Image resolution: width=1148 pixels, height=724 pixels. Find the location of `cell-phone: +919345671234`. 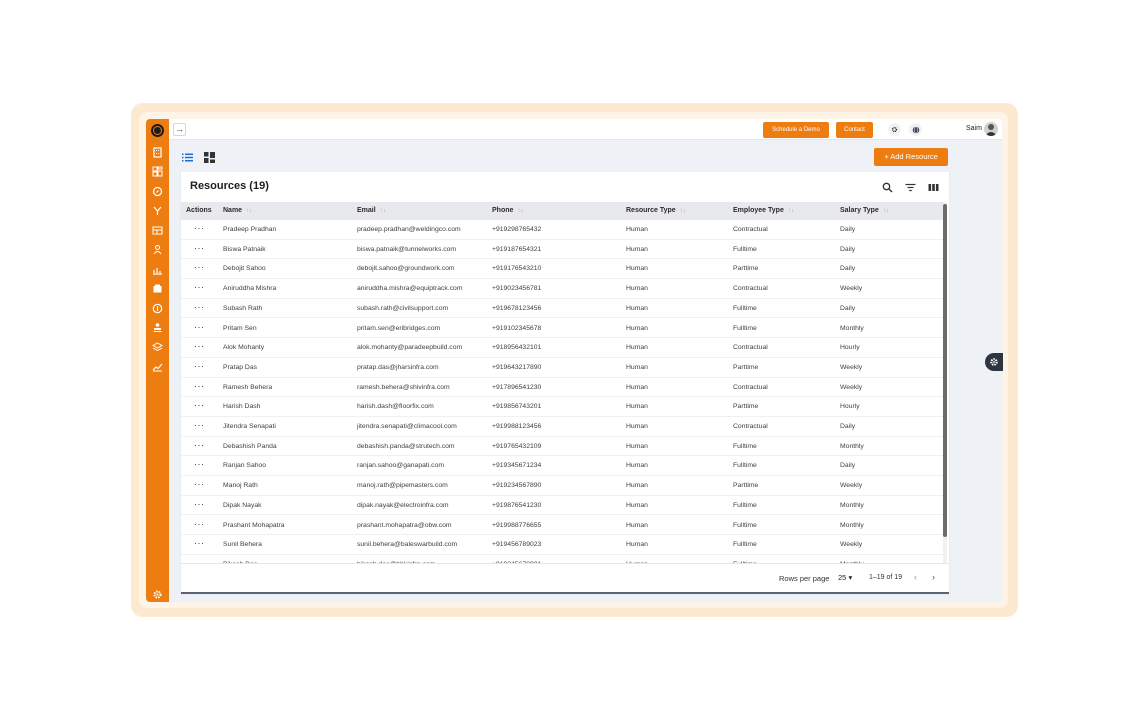

cell-phone: +919345671234 is located at coordinates (517, 466).